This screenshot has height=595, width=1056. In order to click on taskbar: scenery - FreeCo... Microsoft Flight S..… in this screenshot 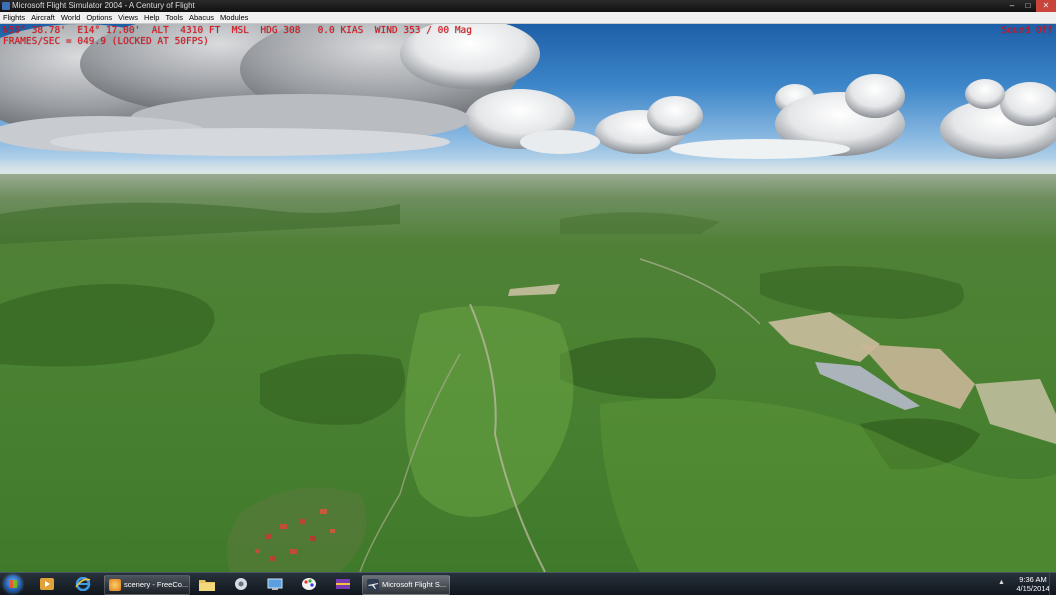, I will do `click(528, 583)`.